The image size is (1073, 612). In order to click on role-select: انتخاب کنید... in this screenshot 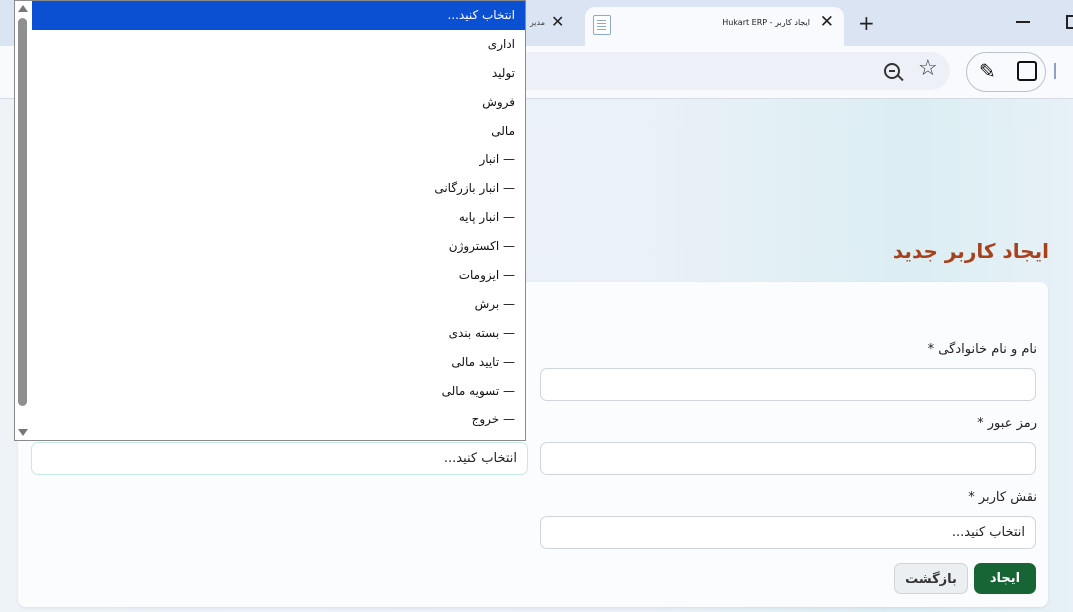, I will do `click(788, 532)`.